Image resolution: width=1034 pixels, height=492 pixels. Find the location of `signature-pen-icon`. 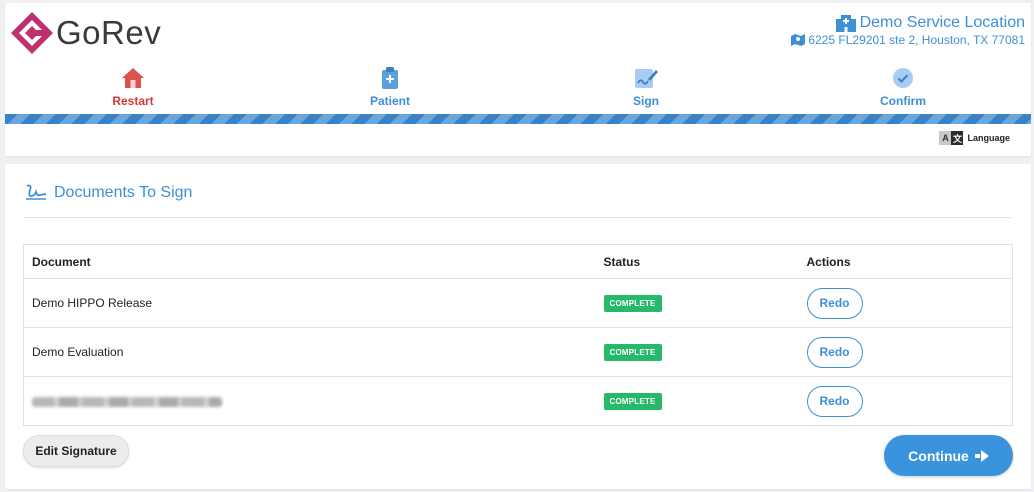

signature-pen-icon is located at coordinates (36, 192).